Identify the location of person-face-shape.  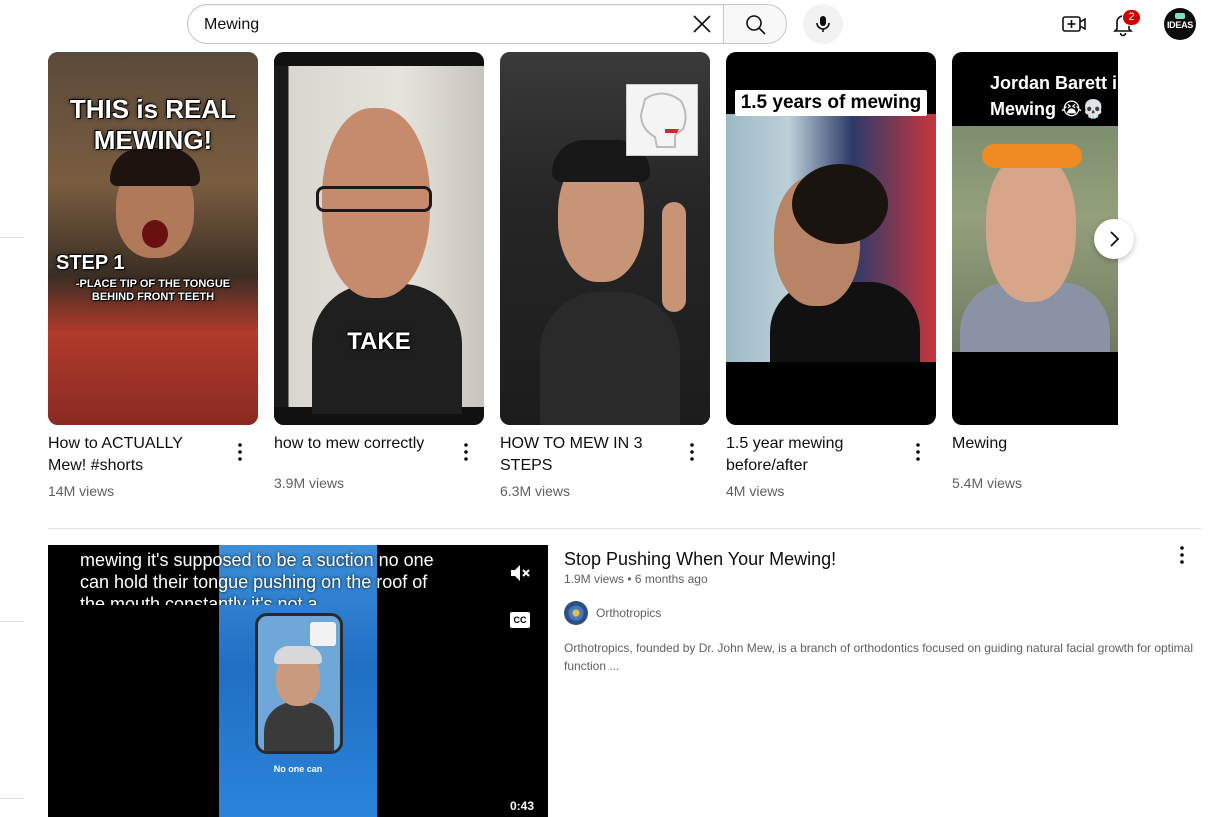
(1031, 227).